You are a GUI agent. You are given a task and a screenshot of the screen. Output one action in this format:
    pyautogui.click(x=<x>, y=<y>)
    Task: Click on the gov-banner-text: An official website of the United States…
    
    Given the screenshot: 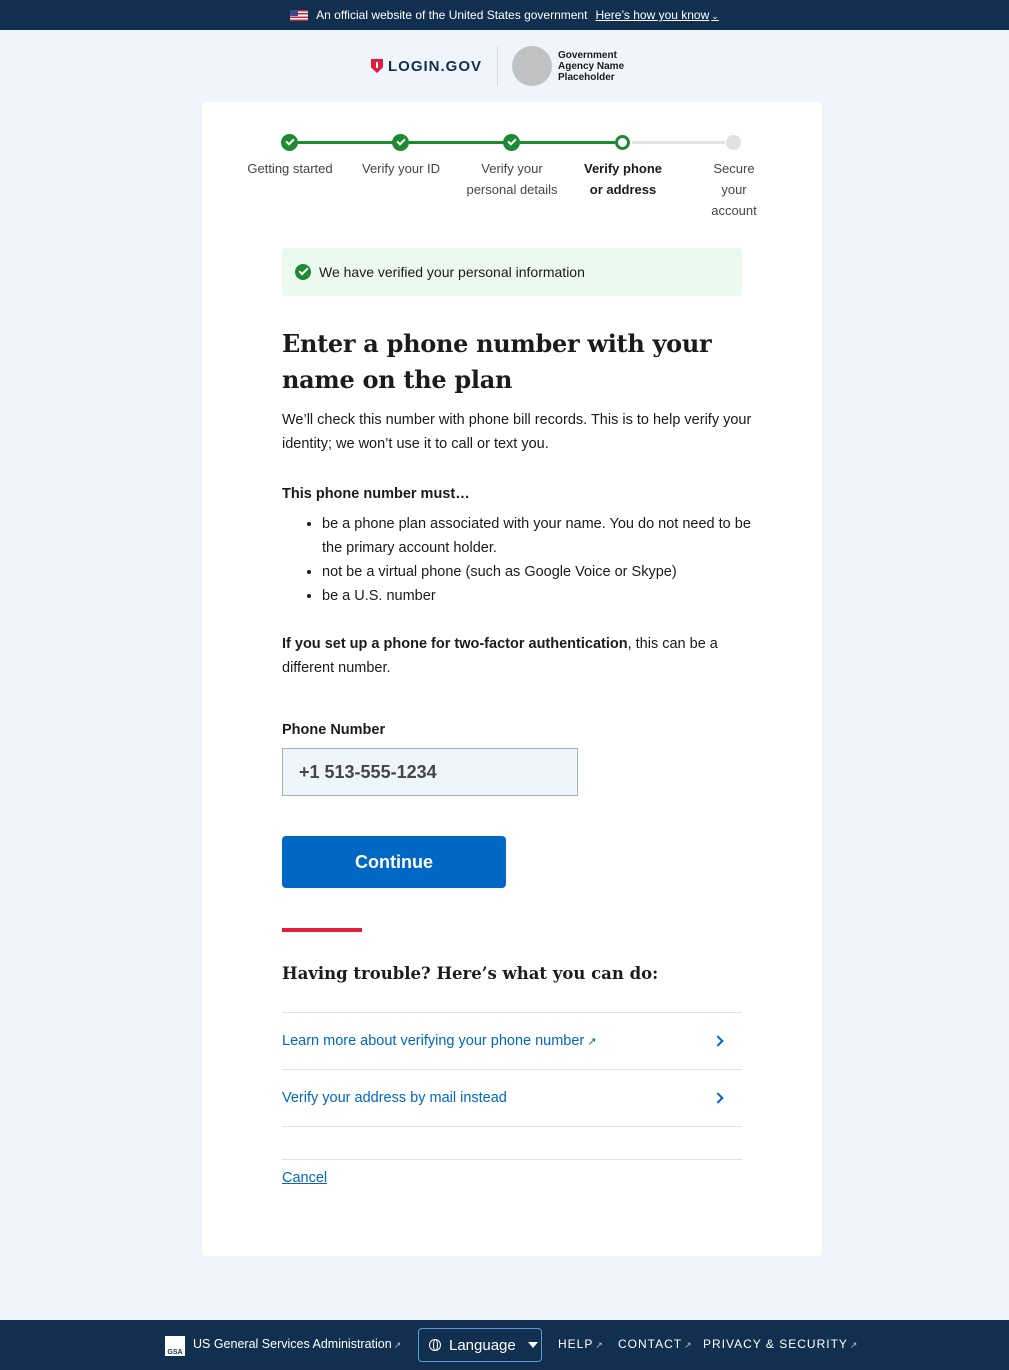 What is the action you would take?
    pyautogui.click(x=452, y=15)
    